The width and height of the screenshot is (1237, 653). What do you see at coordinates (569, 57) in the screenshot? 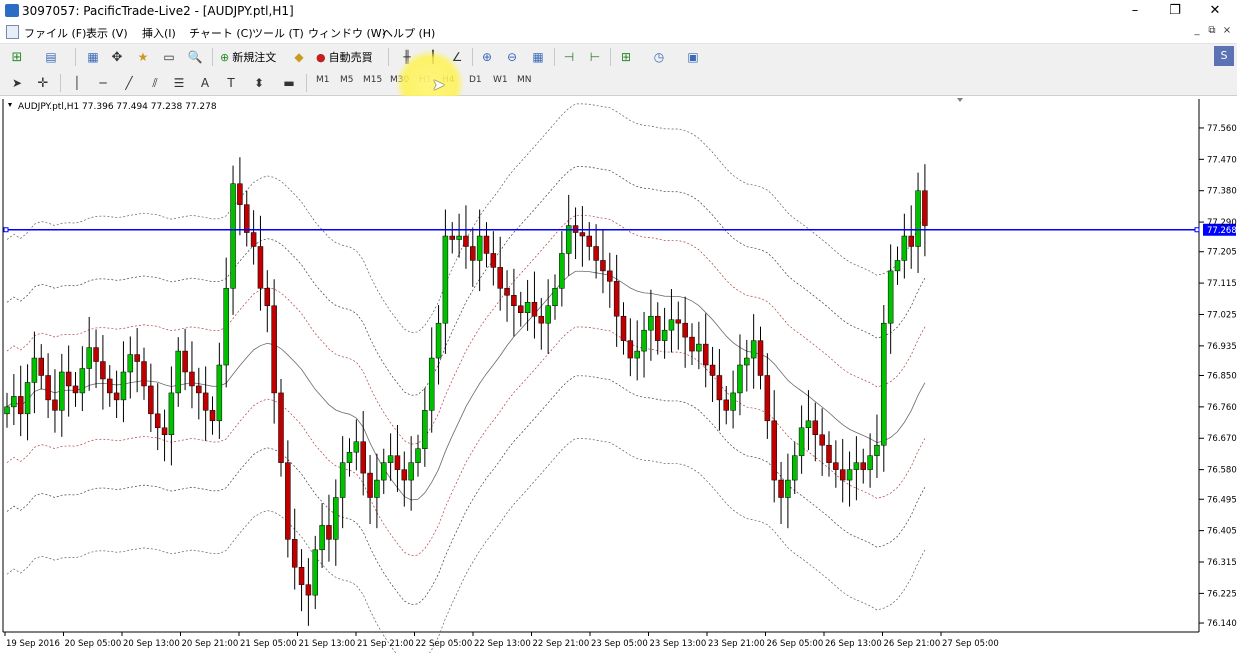
I see `auto-scroll-icon: ⊣` at bounding box center [569, 57].